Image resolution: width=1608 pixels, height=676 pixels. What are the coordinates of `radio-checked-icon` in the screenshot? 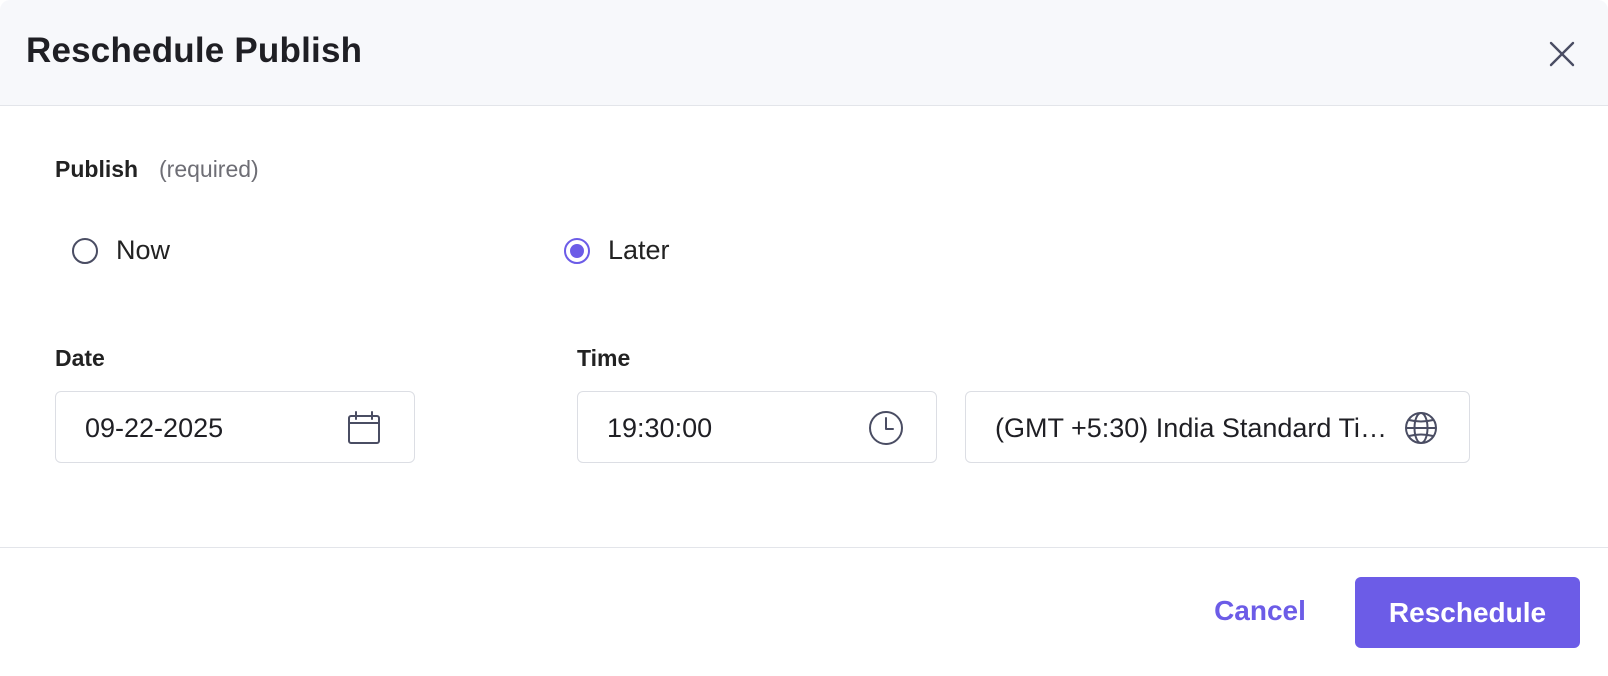 It's located at (577, 250).